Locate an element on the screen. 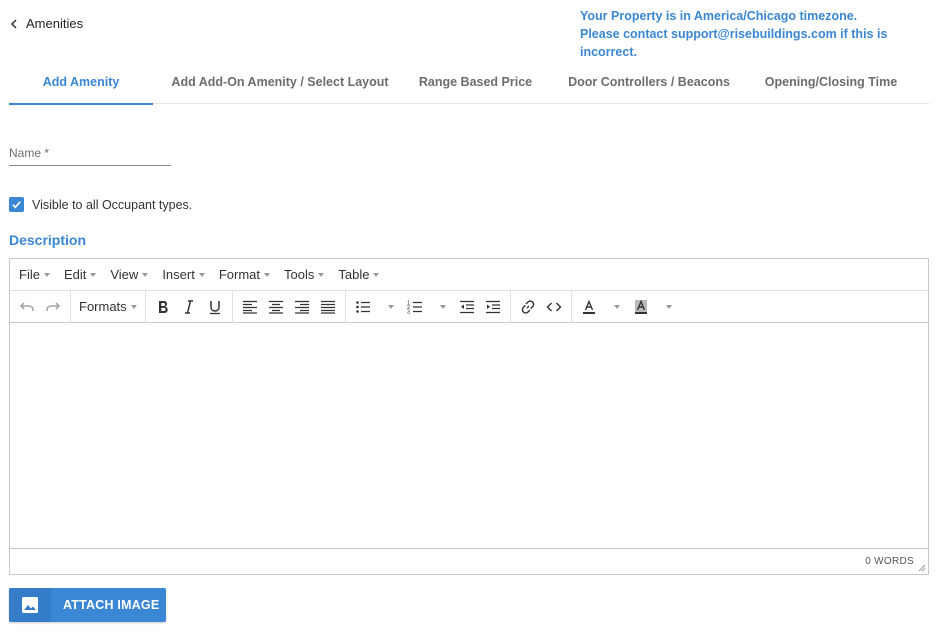 This screenshot has width=937, height=632. menu-insert-label: Insert is located at coordinates (178, 274).